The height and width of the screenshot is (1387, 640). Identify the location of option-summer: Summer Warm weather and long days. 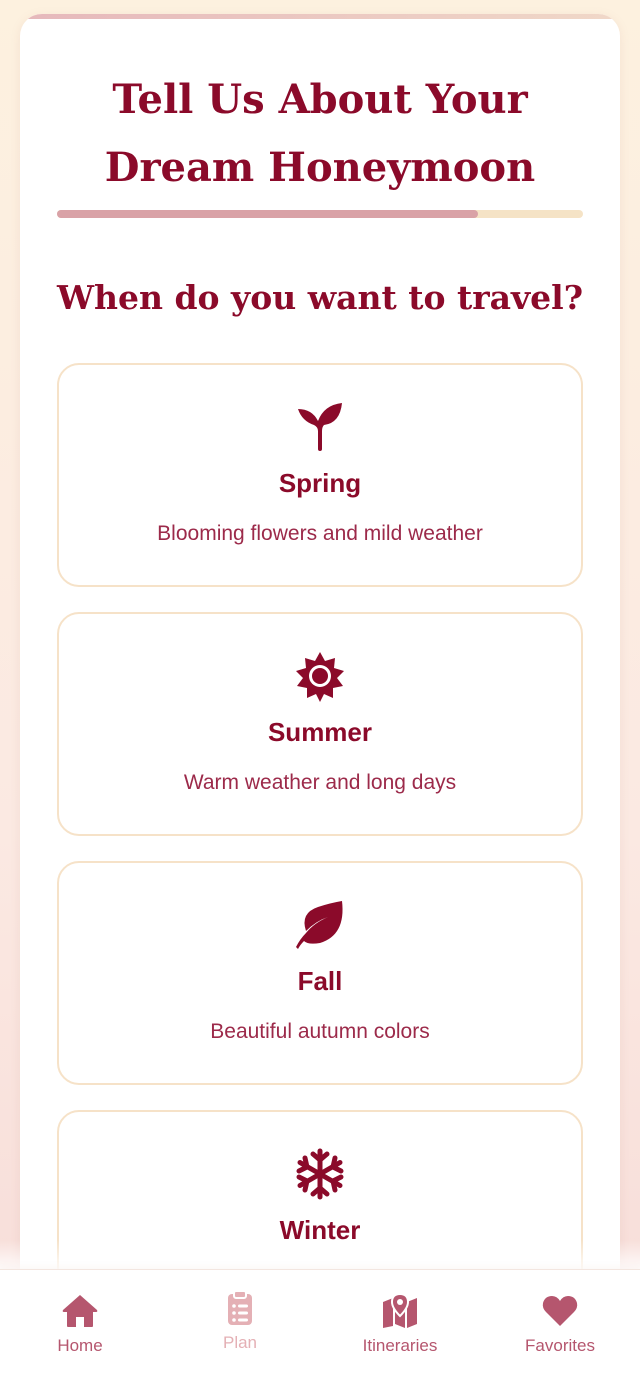
(320, 724).